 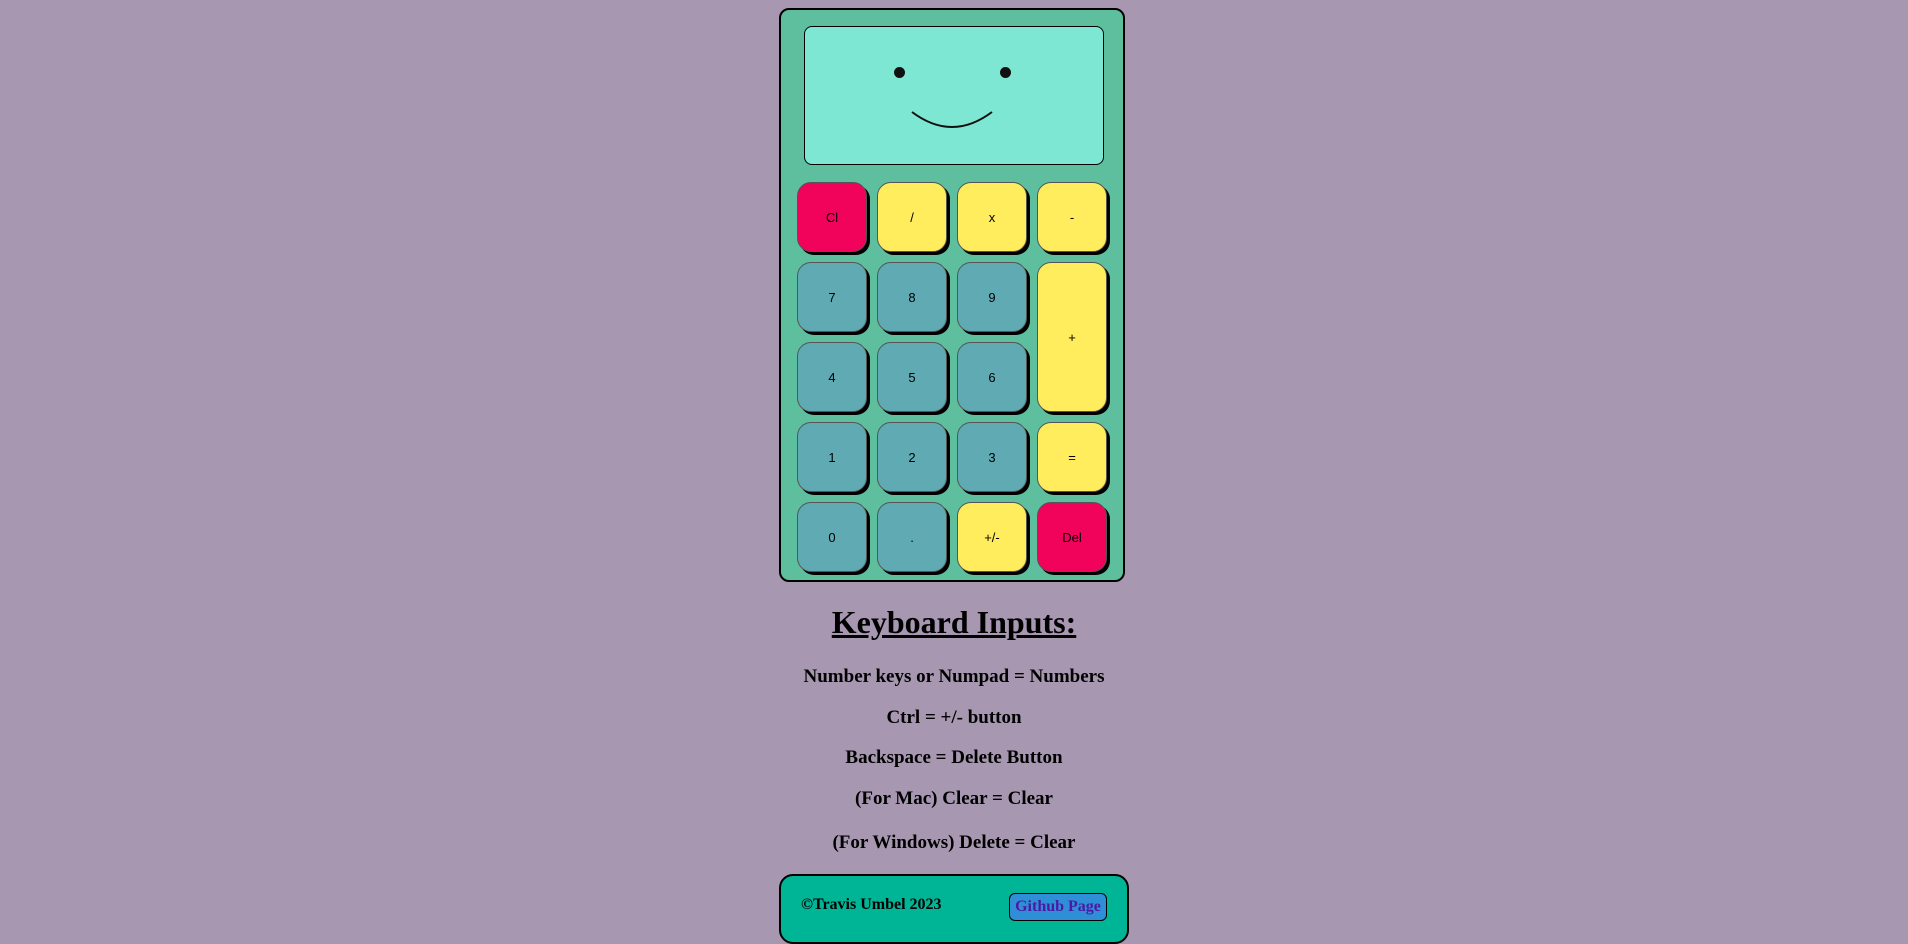 What do you see at coordinates (912, 537) in the screenshot?
I see `decimal-button: .` at bounding box center [912, 537].